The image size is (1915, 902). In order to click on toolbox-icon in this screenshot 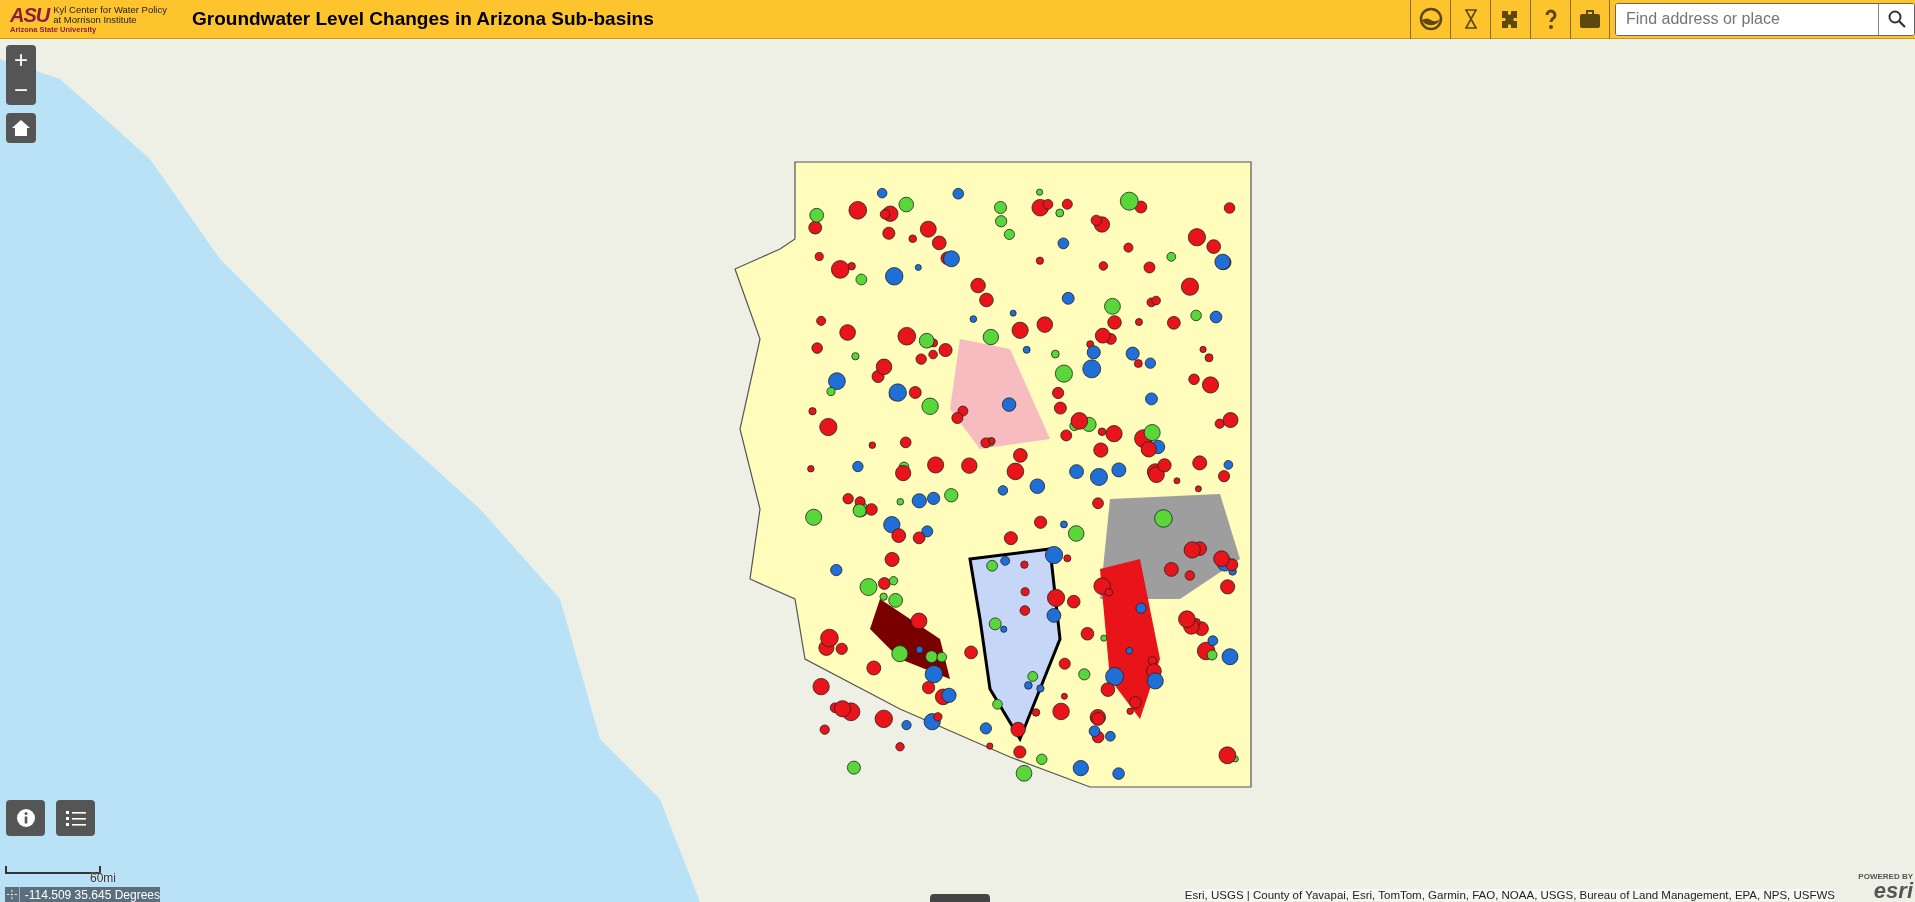, I will do `click(1590, 19)`.